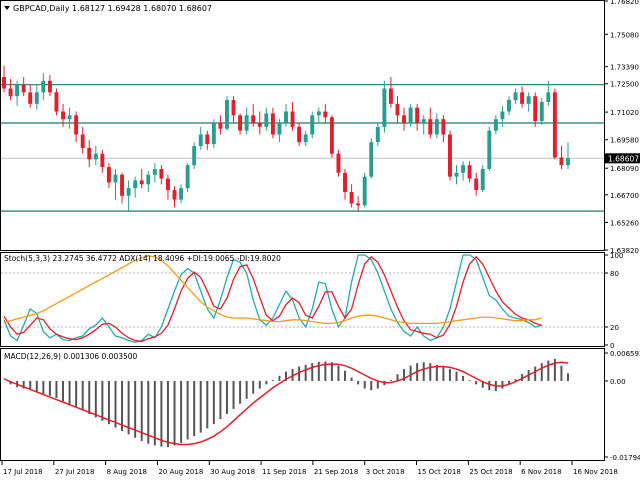  What do you see at coordinates (541, 472) in the screenshot?
I see `time-tick-label: 6 Nov 2018` at bounding box center [541, 472].